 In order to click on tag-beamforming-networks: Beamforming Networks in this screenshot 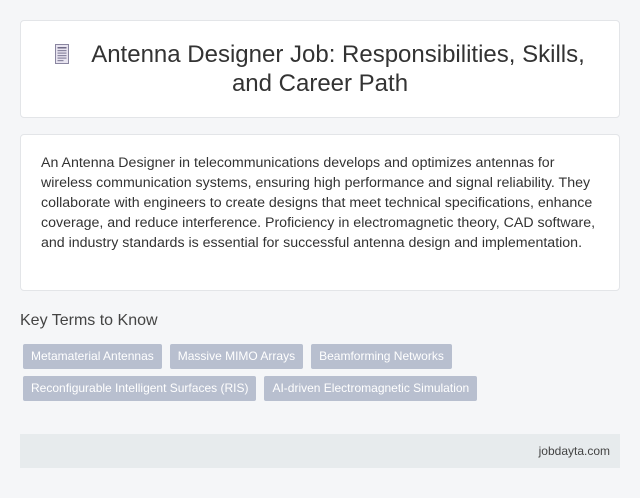, I will do `click(381, 356)`.